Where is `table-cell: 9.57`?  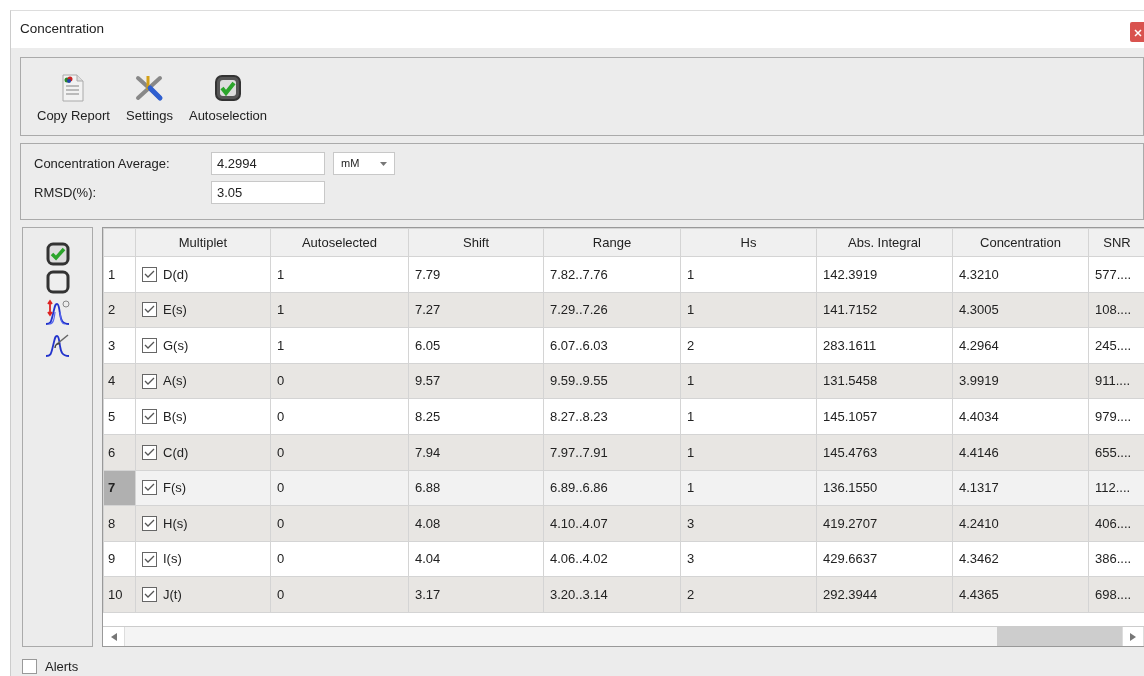
table-cell: 9.57 is located at coordinates (476, 381).